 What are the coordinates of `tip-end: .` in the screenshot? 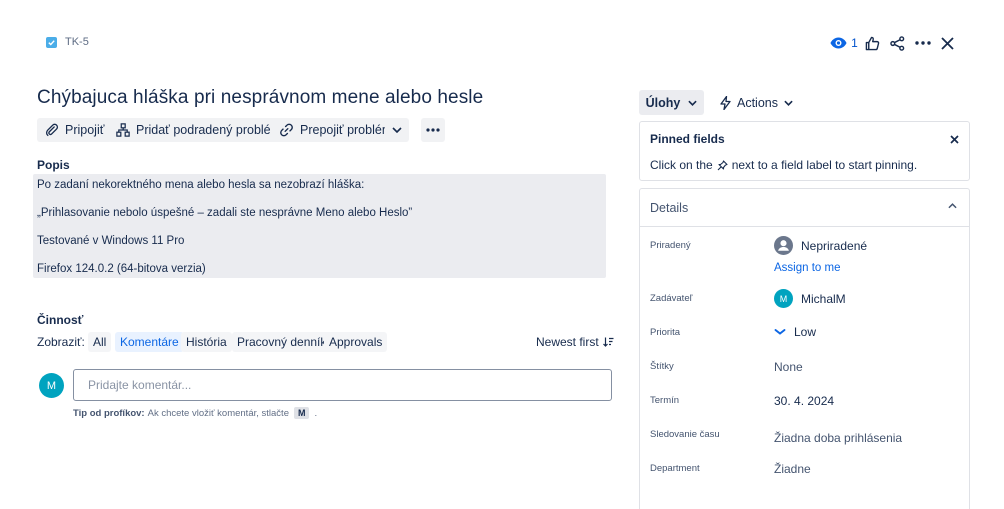 It's located at (316, 413).